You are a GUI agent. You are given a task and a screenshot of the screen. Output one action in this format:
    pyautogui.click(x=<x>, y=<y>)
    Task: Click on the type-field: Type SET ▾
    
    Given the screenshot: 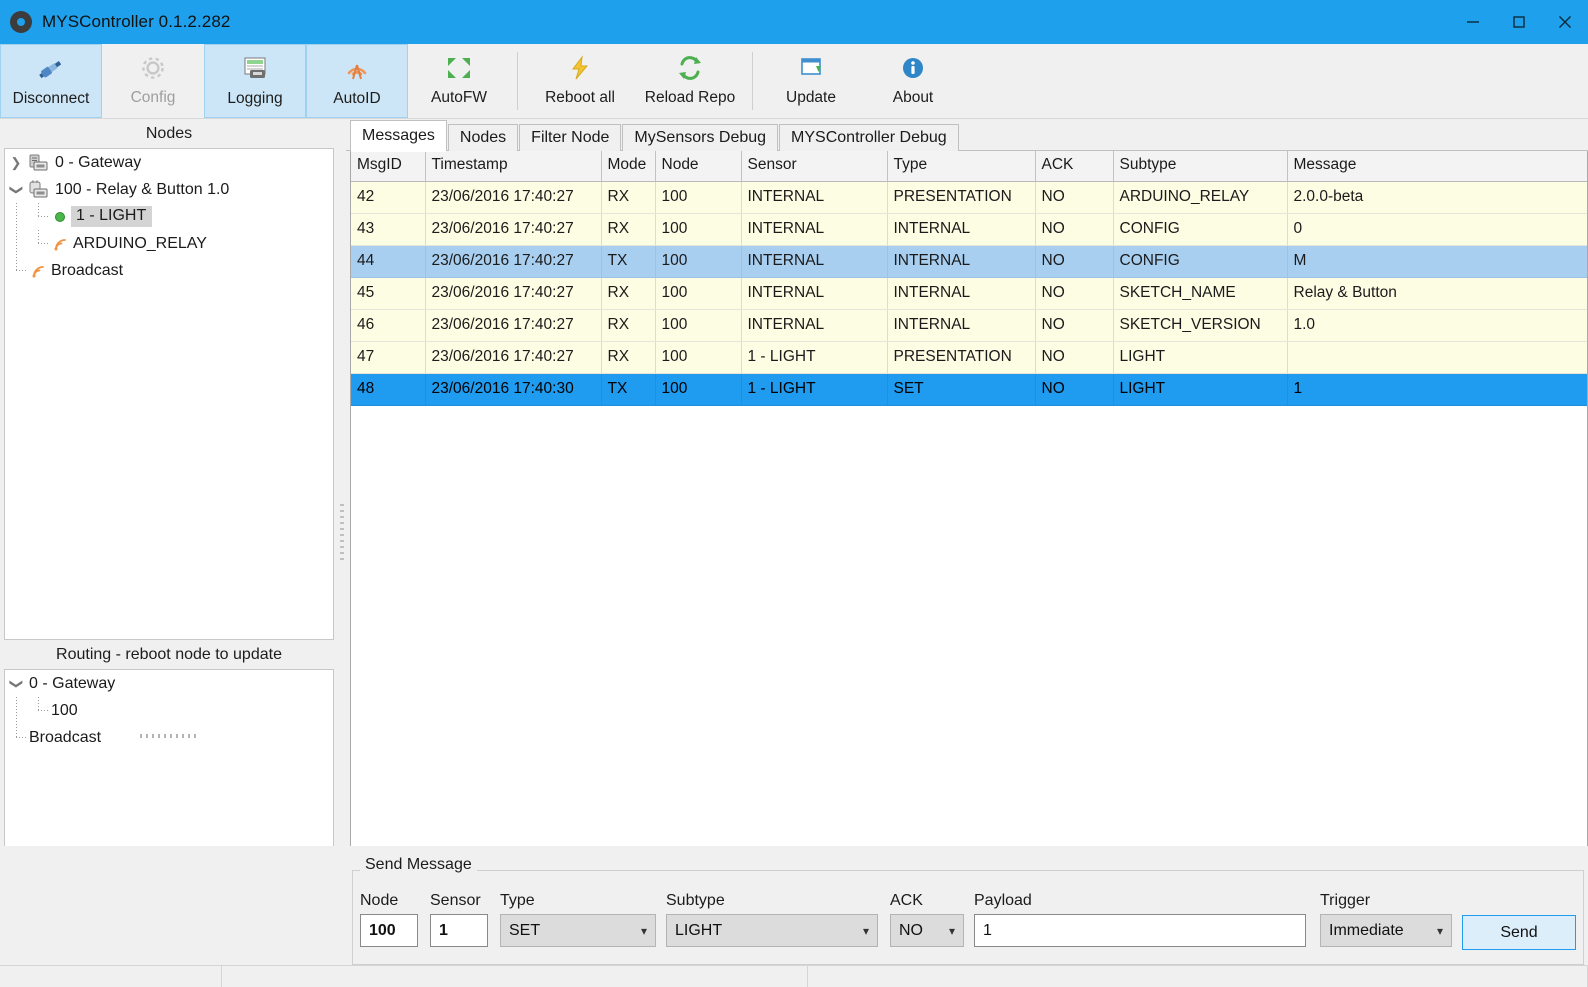 What is the action you would take?
    pyautogui.click(x=578, y=919)
    